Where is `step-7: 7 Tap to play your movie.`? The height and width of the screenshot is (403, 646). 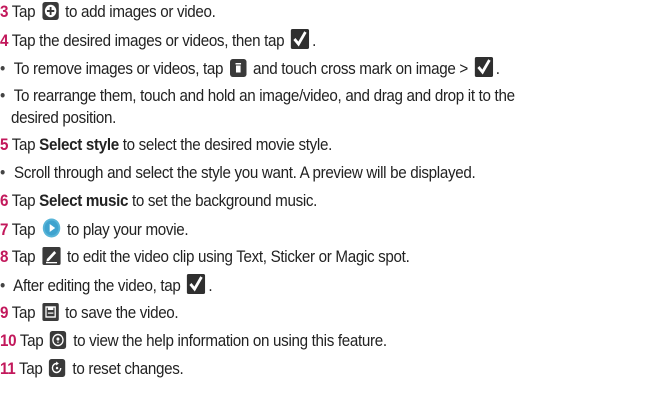 step-7: 7 Tap to play your movie. is located at coordinates (94, 229).